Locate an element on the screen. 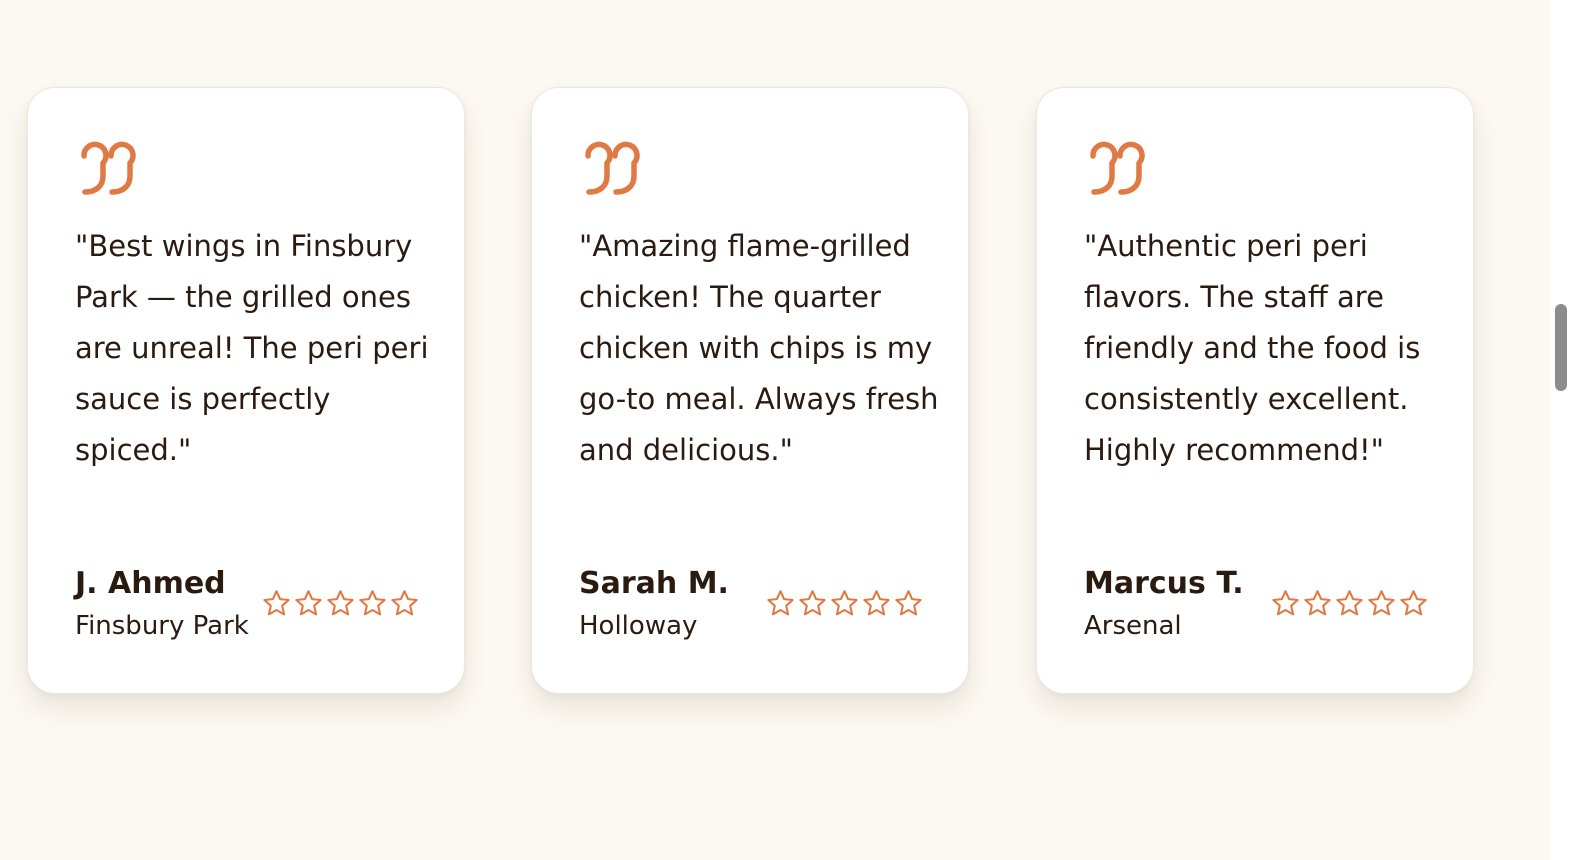 This screenshot has height=860, width=1591. scrollbar-thumb is located at coordinates (1561, 347).